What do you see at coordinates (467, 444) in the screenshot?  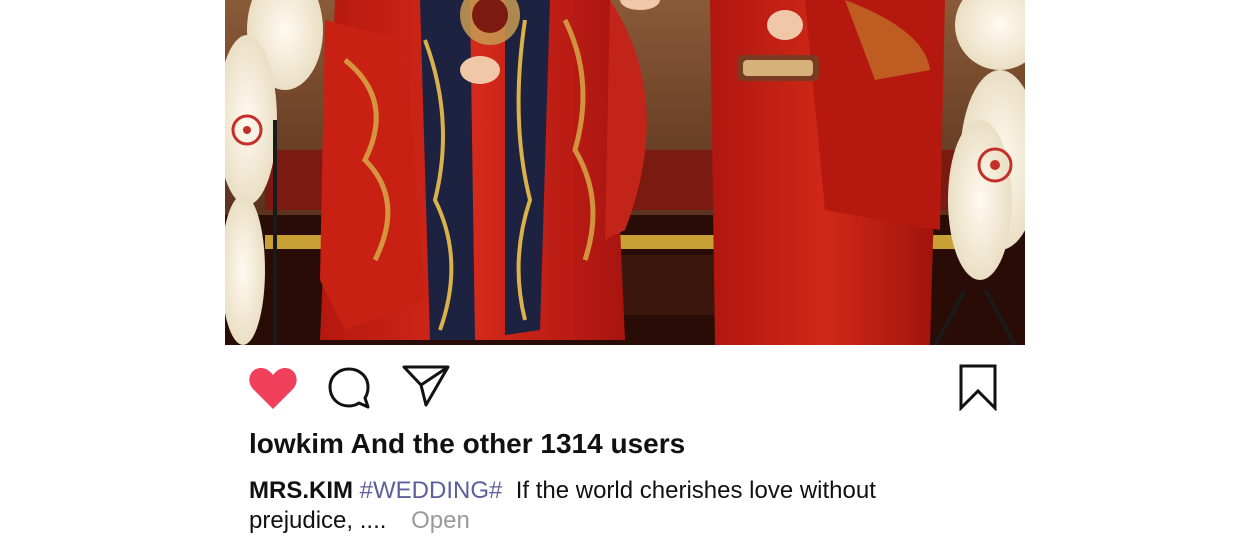 I see `likes-count: lowkim And the other 1314 users` at bounding box center [467, 444].